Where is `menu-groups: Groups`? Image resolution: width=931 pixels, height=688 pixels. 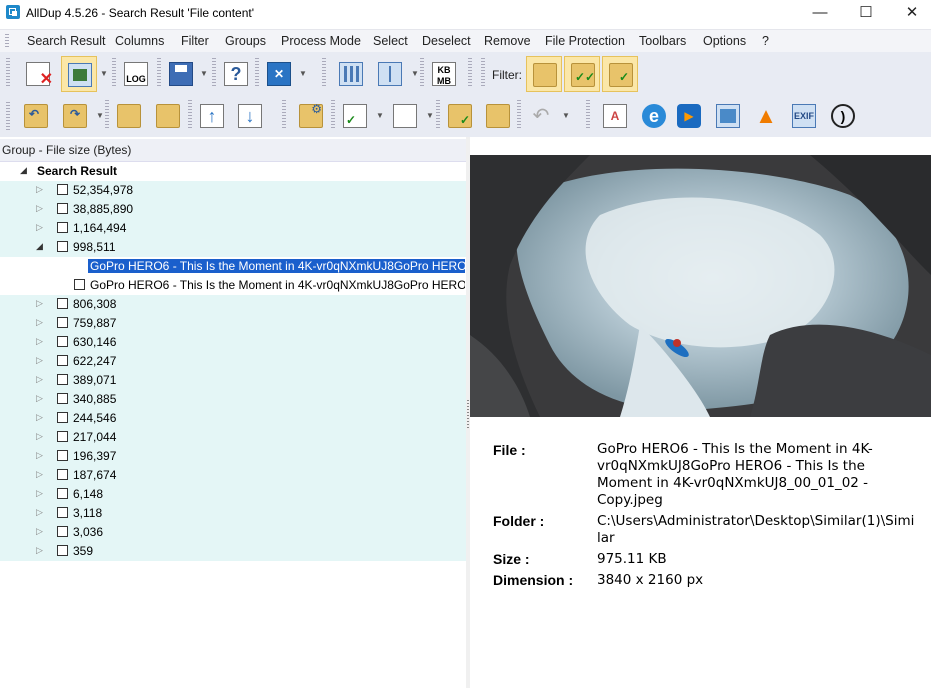 menu-groups: Groups is located at coordinates (245, 41).